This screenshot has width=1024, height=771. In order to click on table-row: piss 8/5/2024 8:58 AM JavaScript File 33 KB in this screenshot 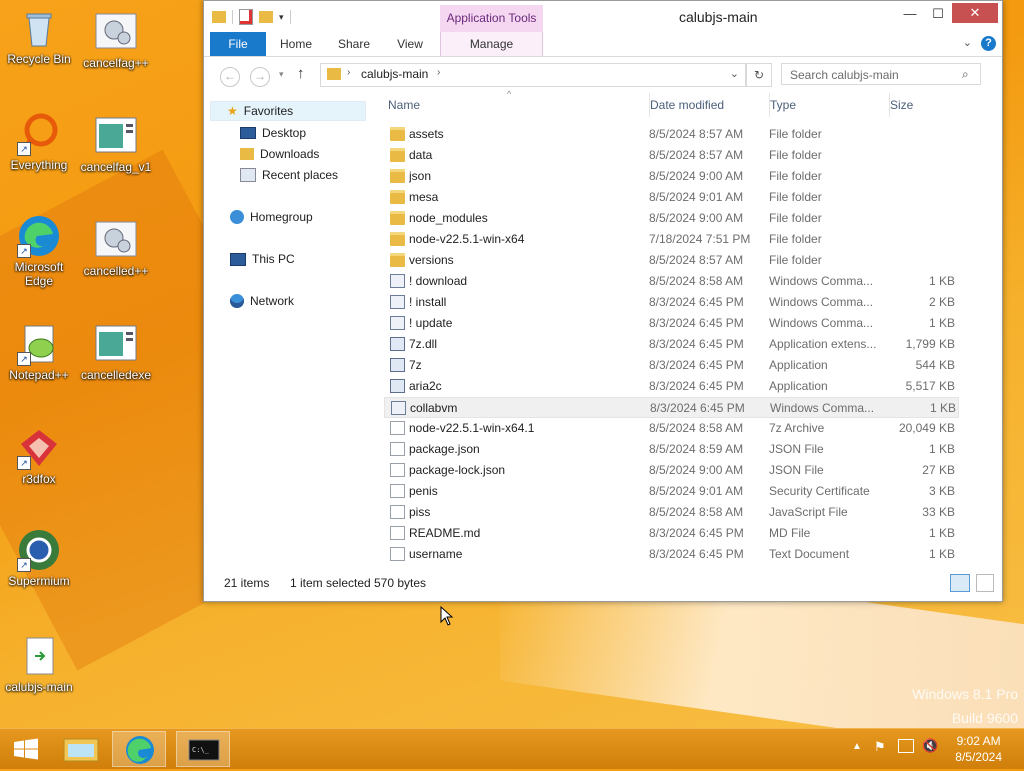, I will do `click(671, 512)`.